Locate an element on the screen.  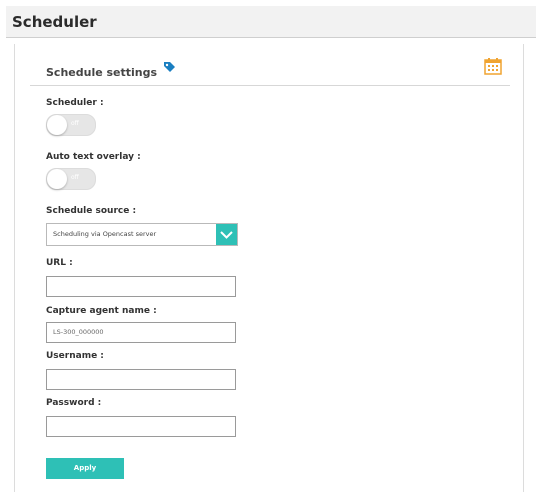
auto-text-overlay-label: Auto text overlay : is located at coordinates (93, 157).